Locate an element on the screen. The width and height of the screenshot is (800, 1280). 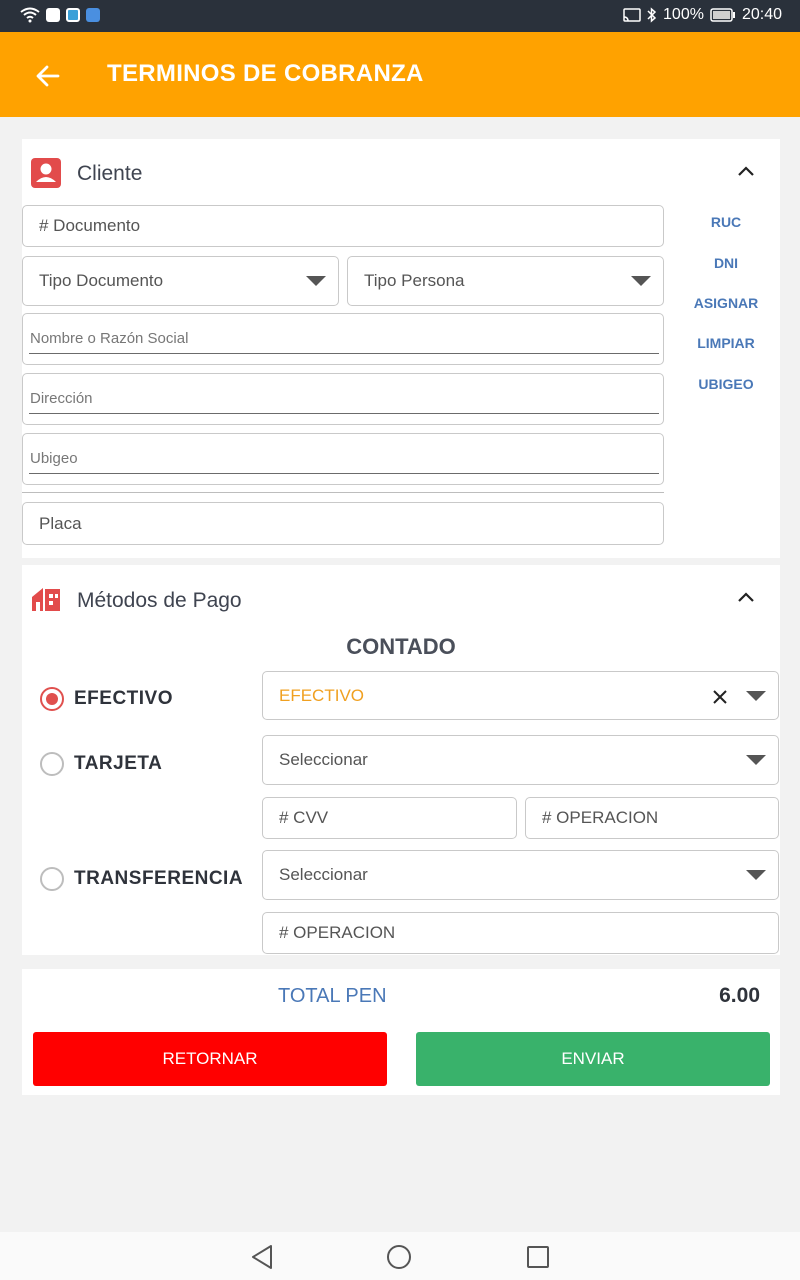
ubigeo-button: UBIGEO is located at coordinates (726, 384).